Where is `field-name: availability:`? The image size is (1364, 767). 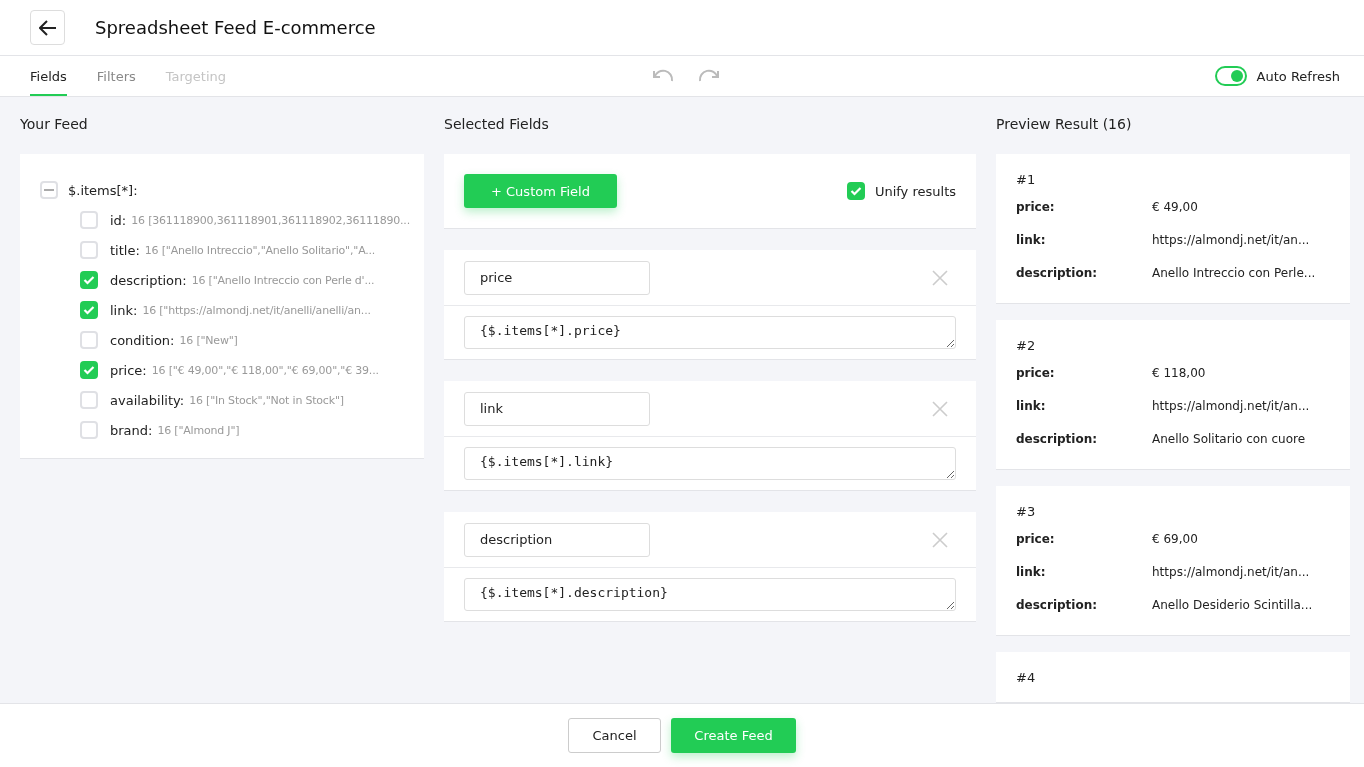 field-name: availability: is located at coordinates (147, 400).